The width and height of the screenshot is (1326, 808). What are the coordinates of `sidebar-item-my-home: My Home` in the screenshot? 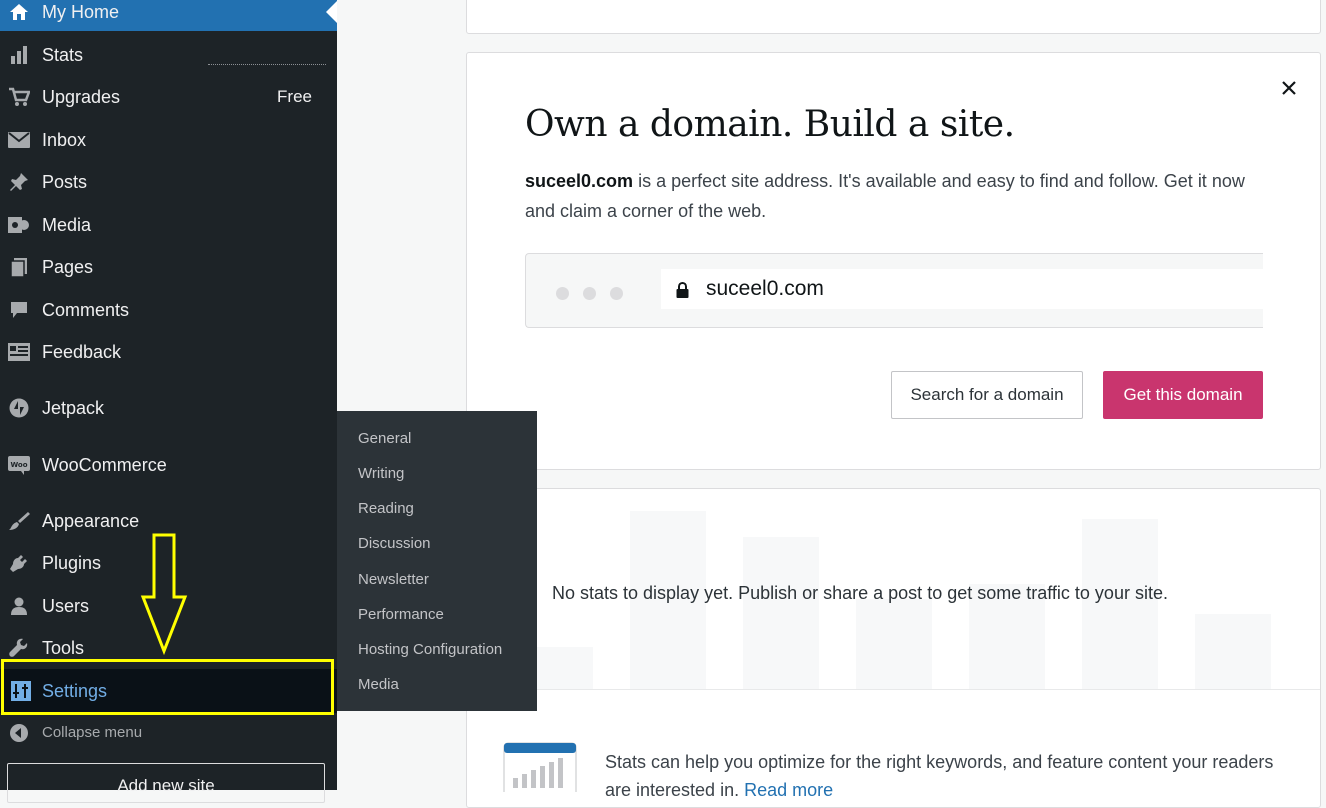 It's located at (168, 15).